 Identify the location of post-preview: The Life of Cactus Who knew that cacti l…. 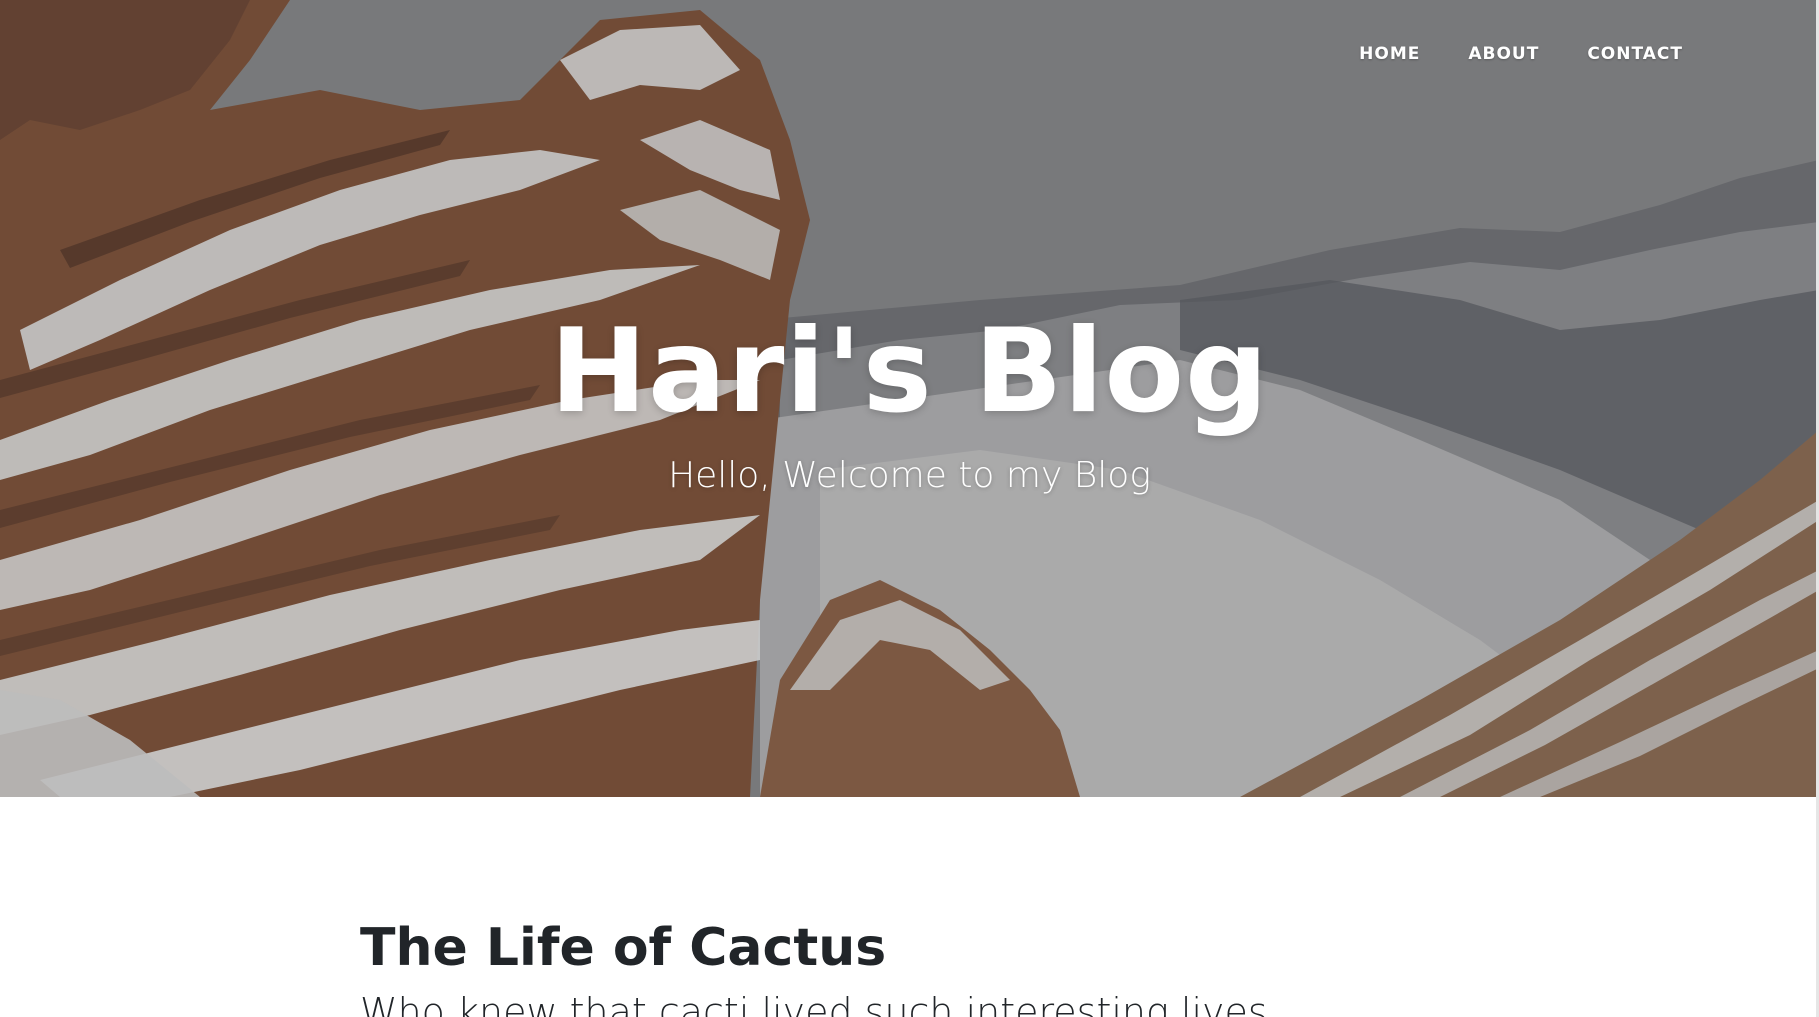
(860, 964).